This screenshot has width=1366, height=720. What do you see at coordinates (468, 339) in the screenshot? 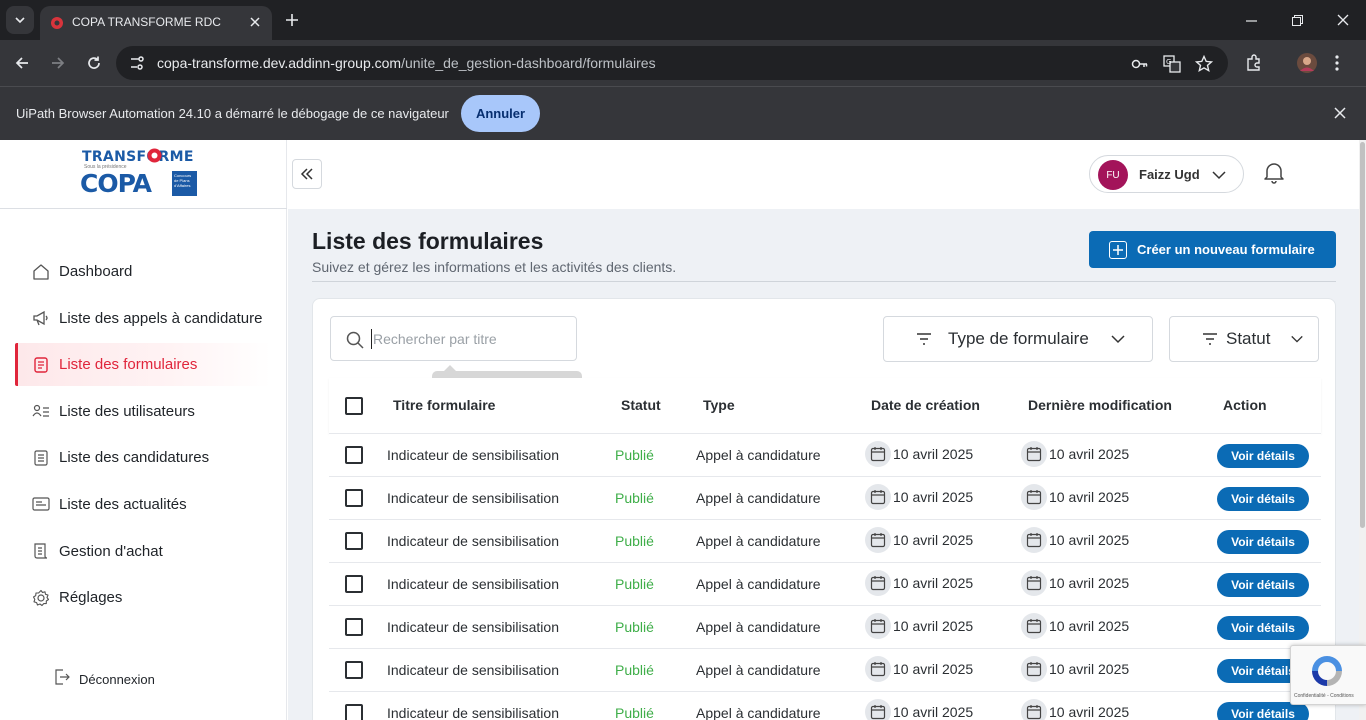
I see `search-input` at bounding box center [468, 339].